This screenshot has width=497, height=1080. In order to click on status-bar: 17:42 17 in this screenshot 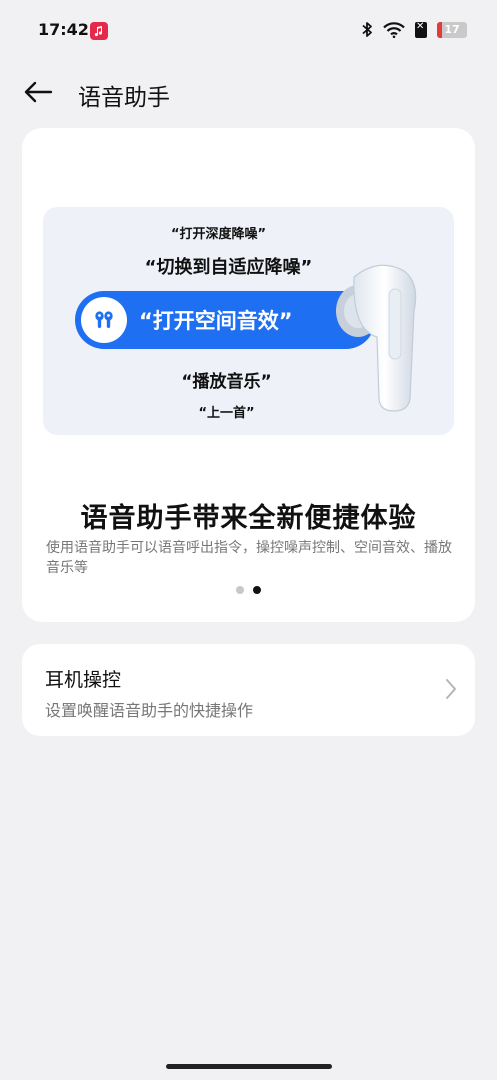, I will do `click(248, 31)`.